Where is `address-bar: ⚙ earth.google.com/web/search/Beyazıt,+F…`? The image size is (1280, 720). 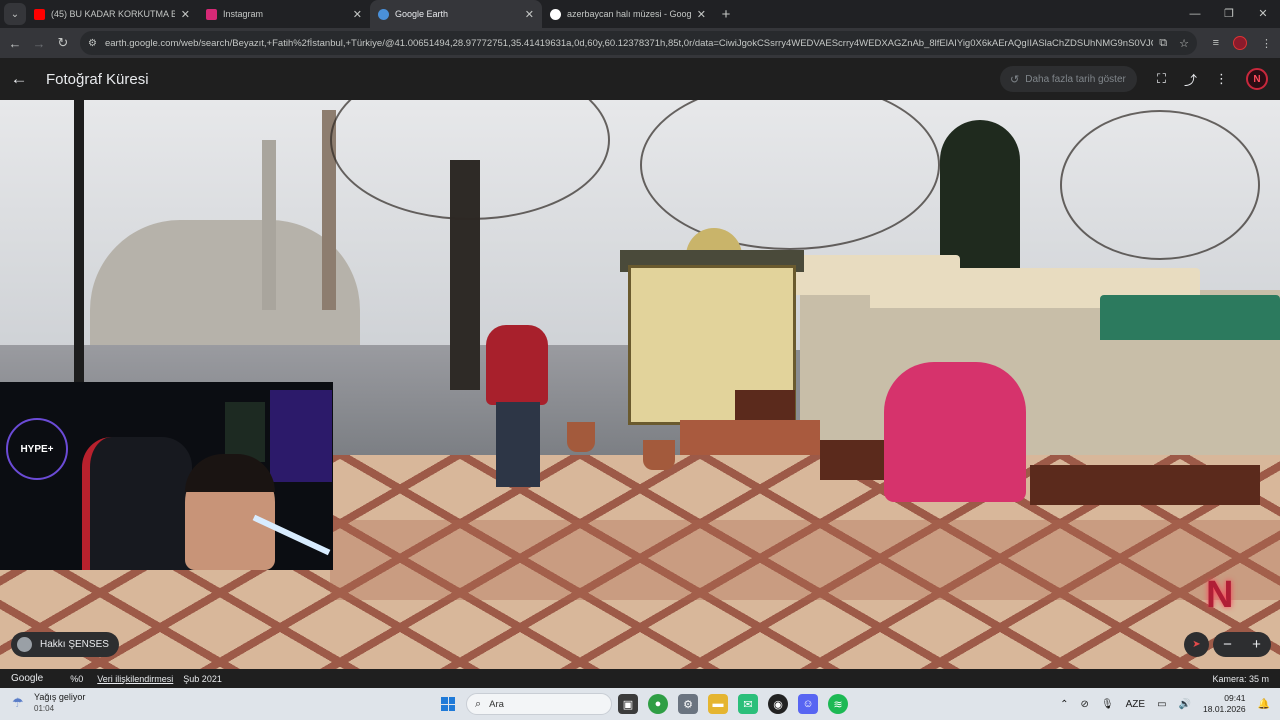
address-bar: ⚙ earth.google.com/web/search/Beyazıt,+F… is located at coordinates (638, 43).